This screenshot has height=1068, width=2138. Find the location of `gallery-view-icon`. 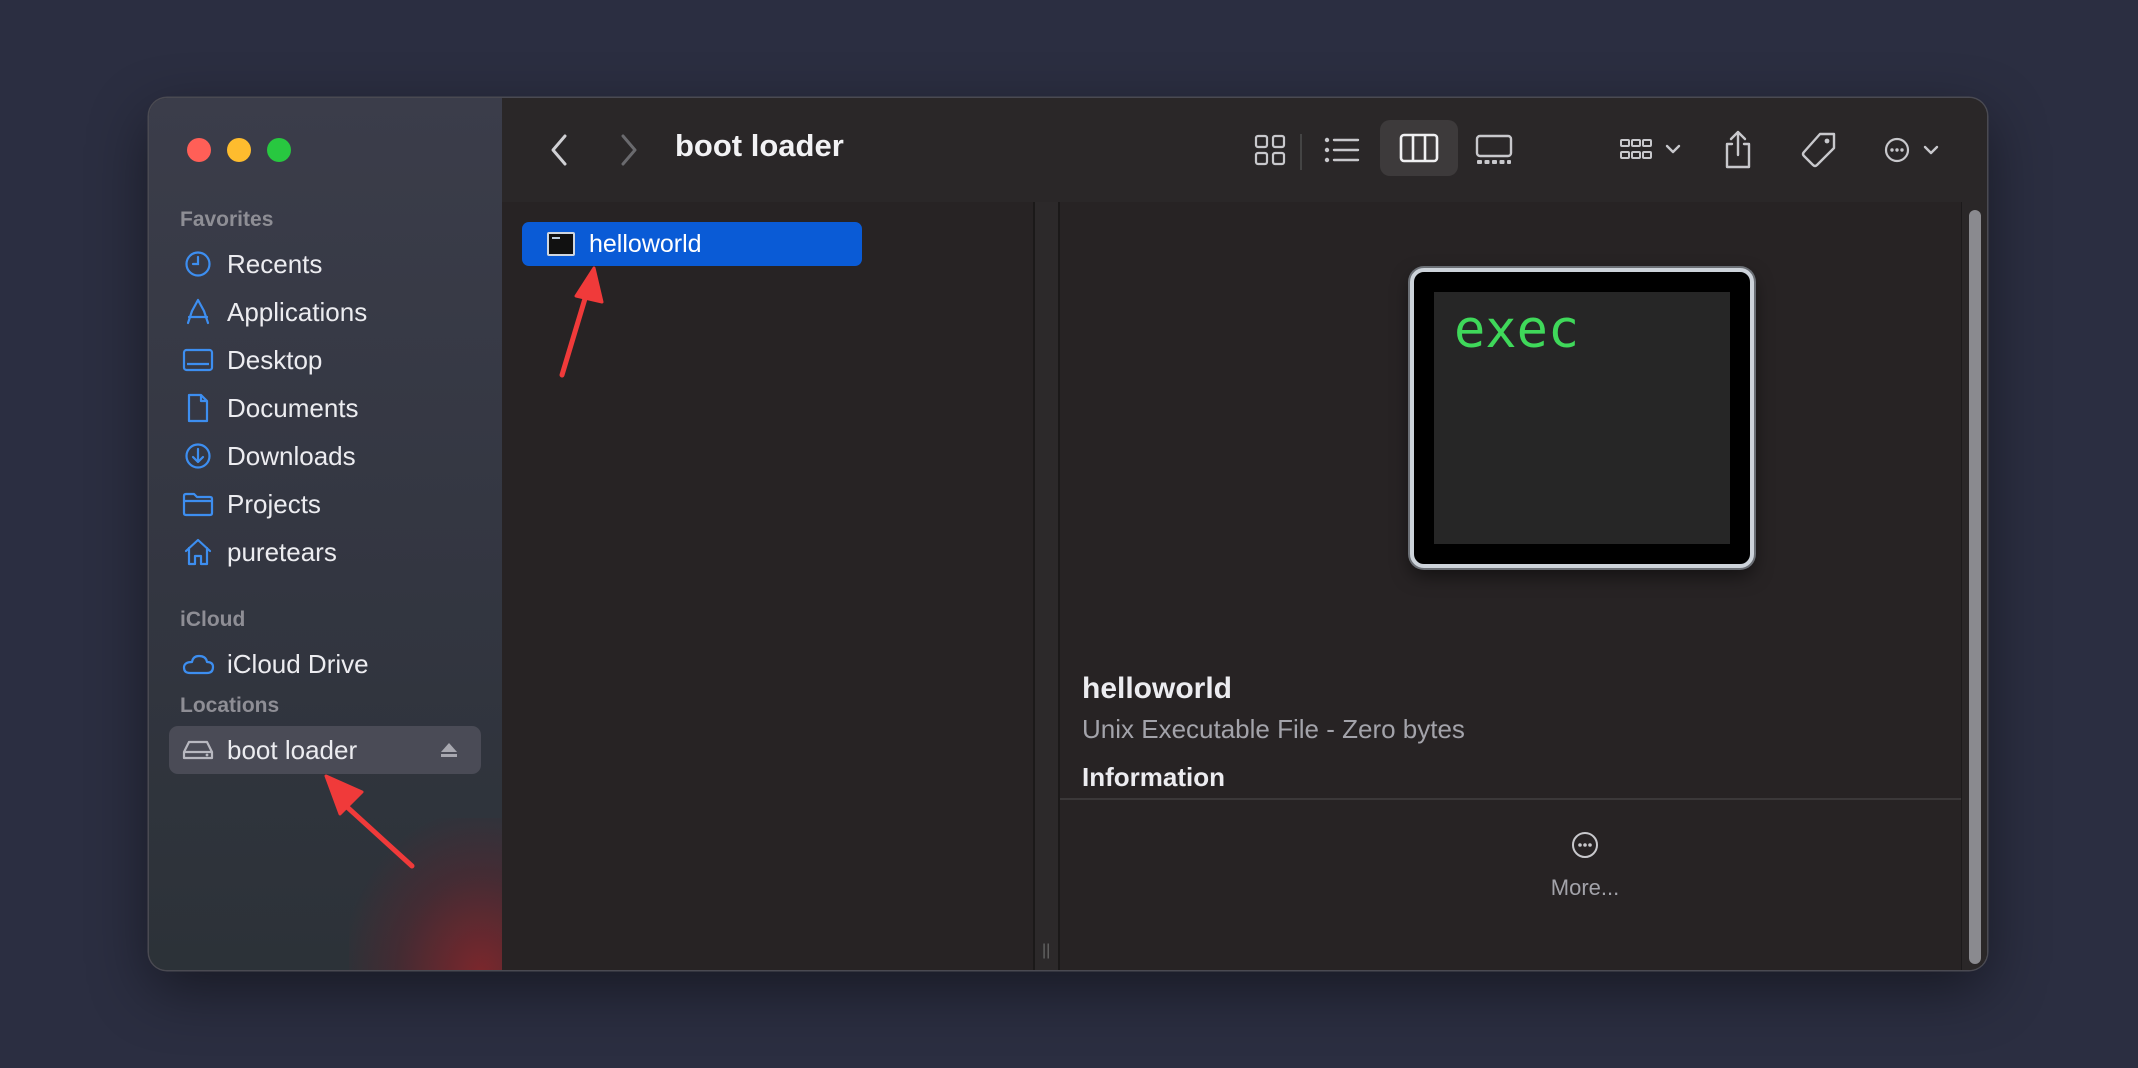

gallery-view-icon is located at coordinates (1494, 150).